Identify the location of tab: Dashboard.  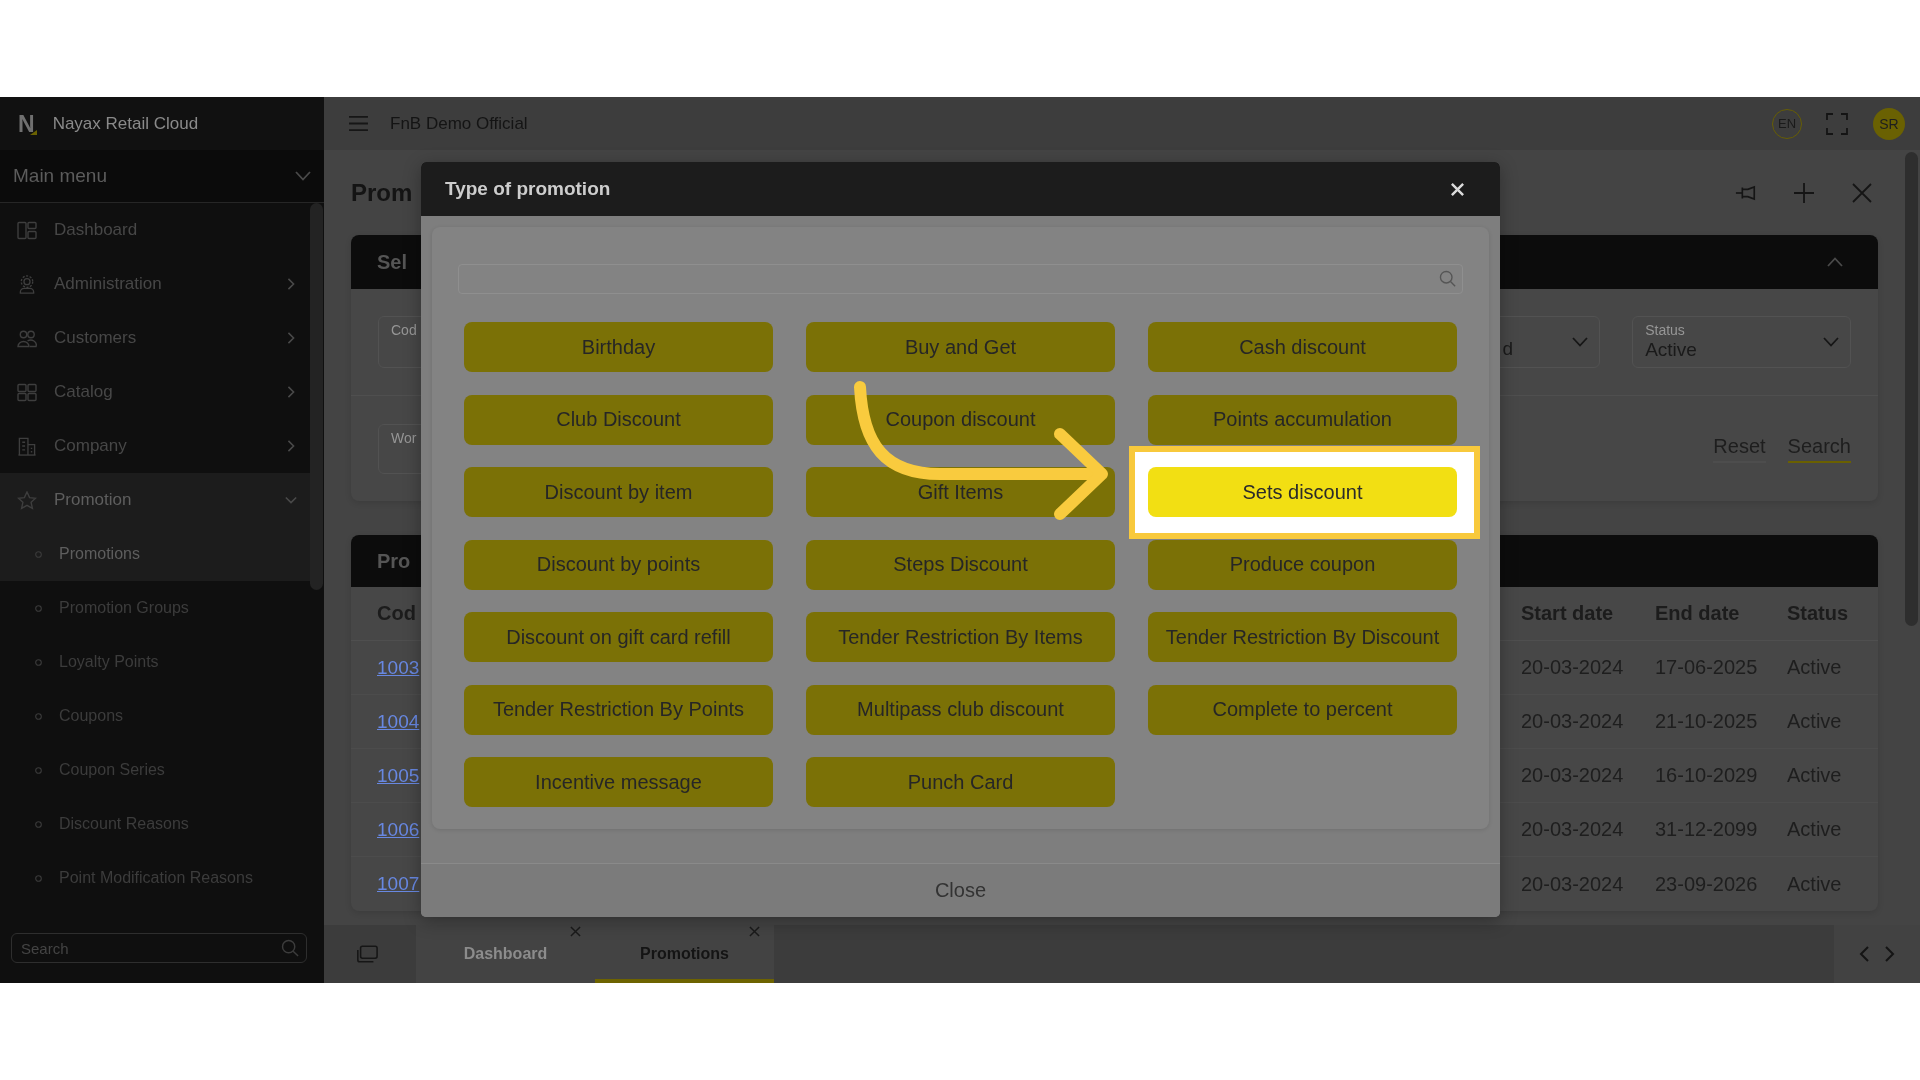
(505, 954).